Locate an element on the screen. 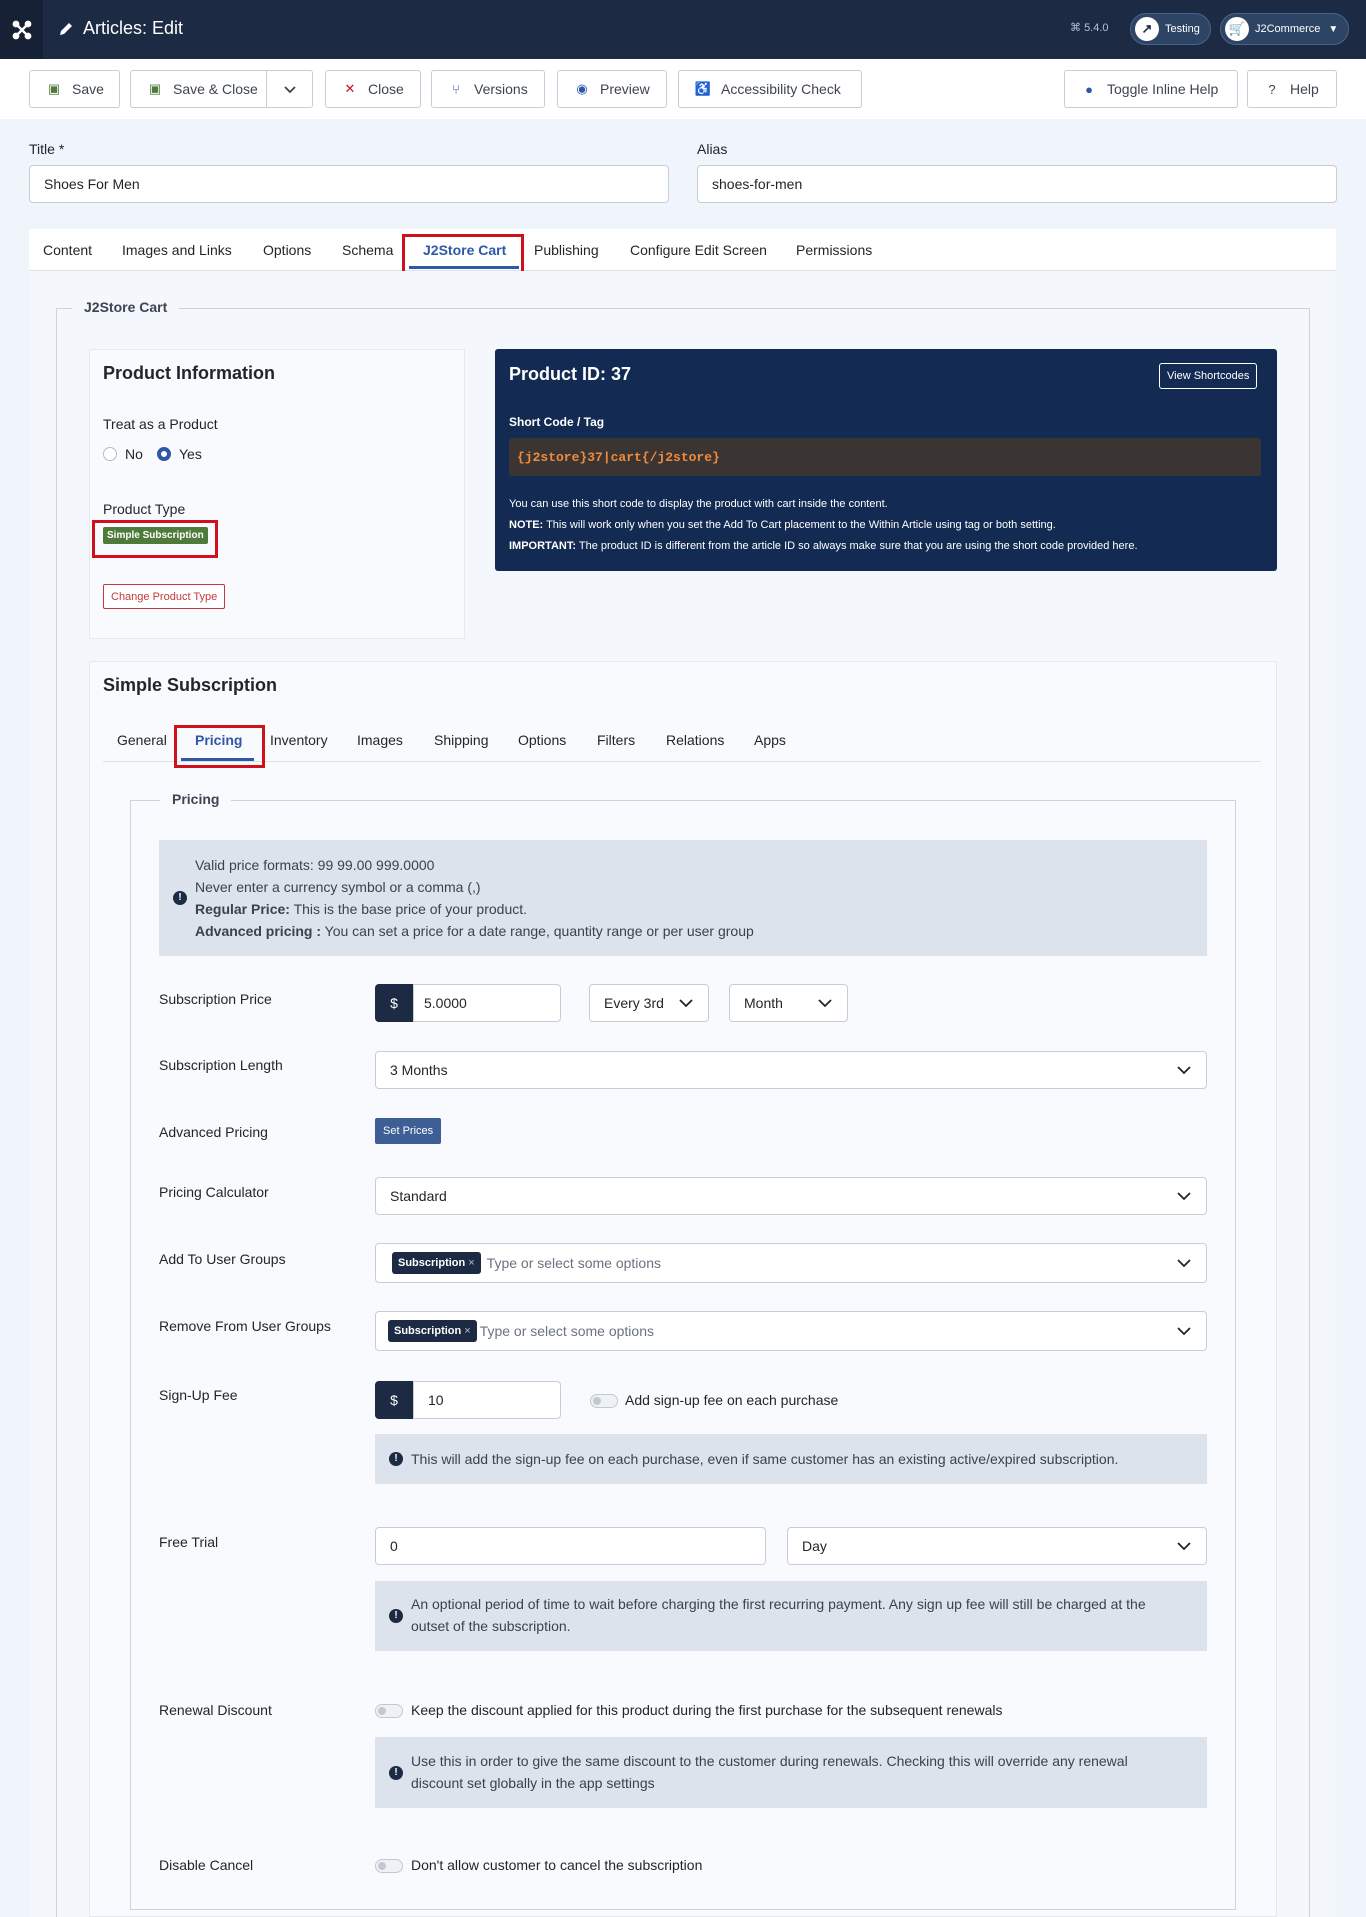  testing-site-link: ↗ Testing is located at coordinates (1170, 29).